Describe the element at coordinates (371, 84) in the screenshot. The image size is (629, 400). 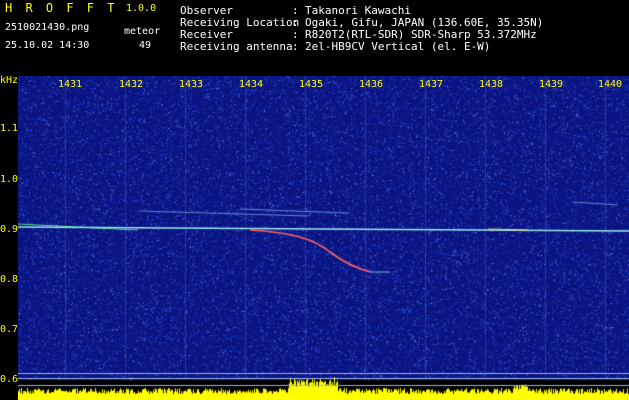
I see `x-tick-label: 1436` at that location.